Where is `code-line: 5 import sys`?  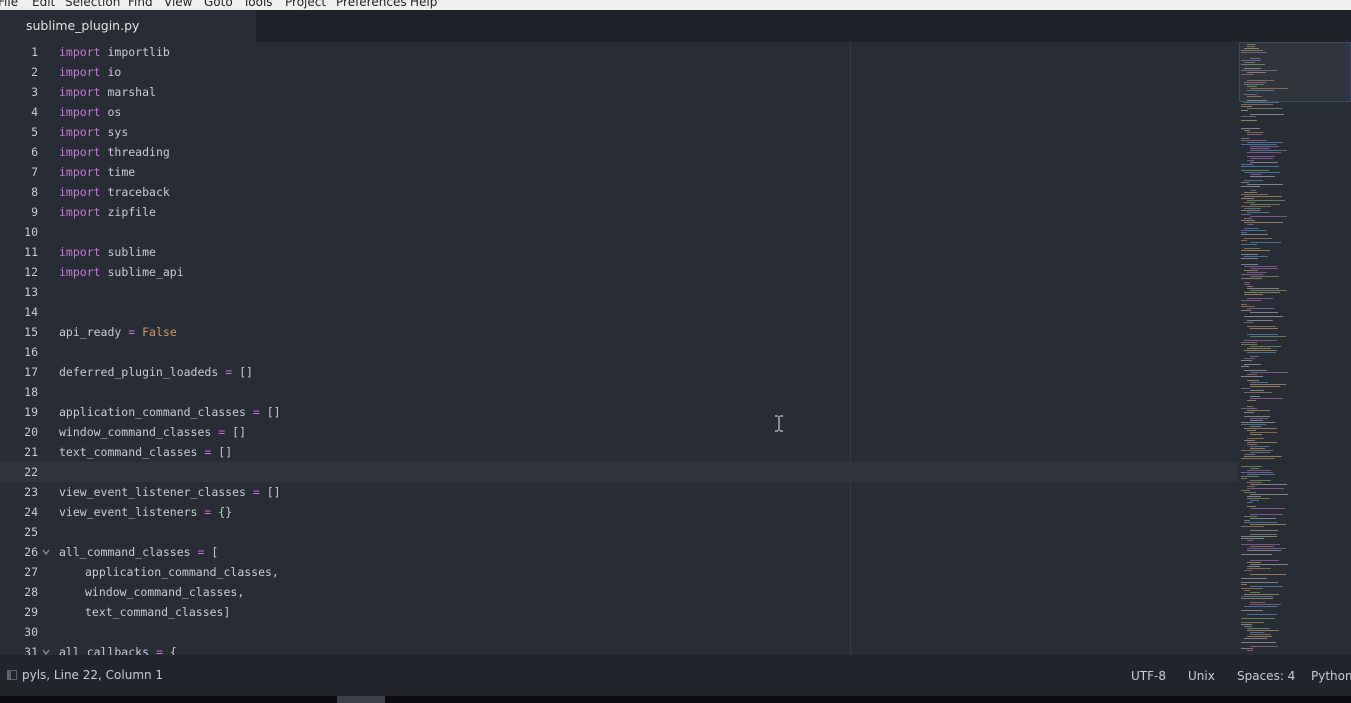
code-line: 5 import sys is located at coordinates (619, 132).